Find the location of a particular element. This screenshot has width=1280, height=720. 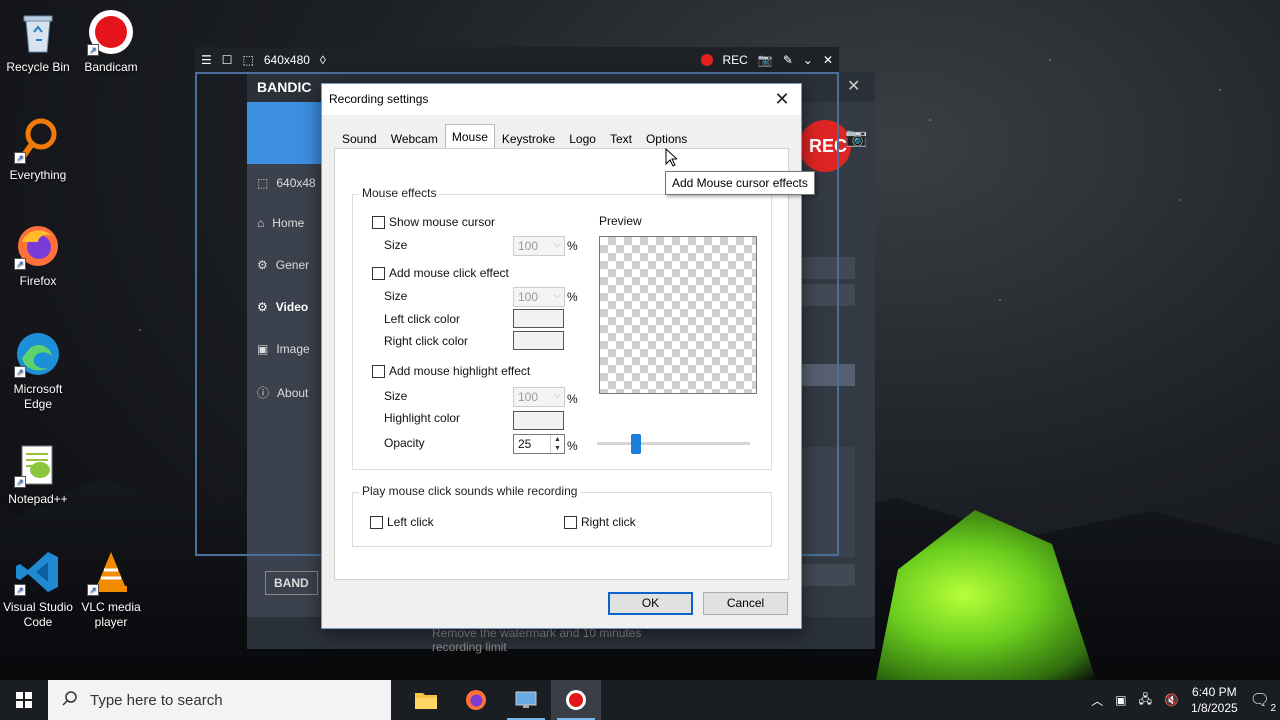

desktop-icon-everything: ↗ Everything is located at coordinates (38, 149).